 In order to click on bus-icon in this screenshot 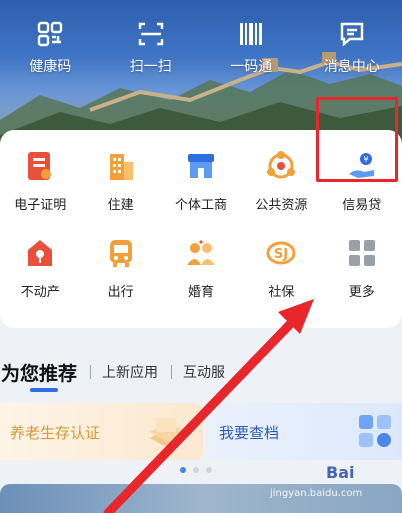, I will do `click(121, 253)`.